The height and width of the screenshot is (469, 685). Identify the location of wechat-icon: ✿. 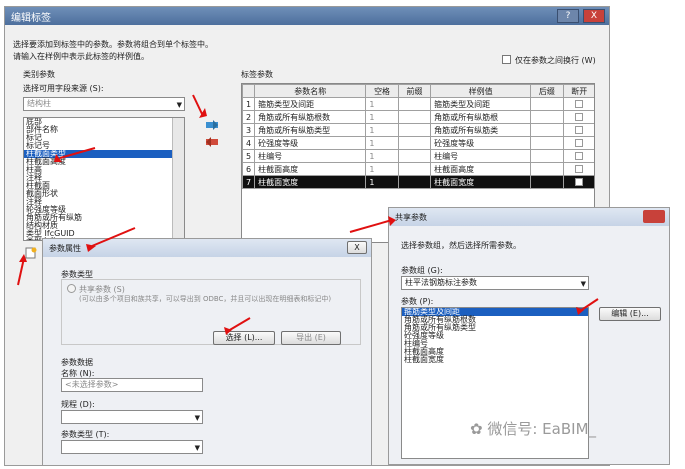
(476, 429).